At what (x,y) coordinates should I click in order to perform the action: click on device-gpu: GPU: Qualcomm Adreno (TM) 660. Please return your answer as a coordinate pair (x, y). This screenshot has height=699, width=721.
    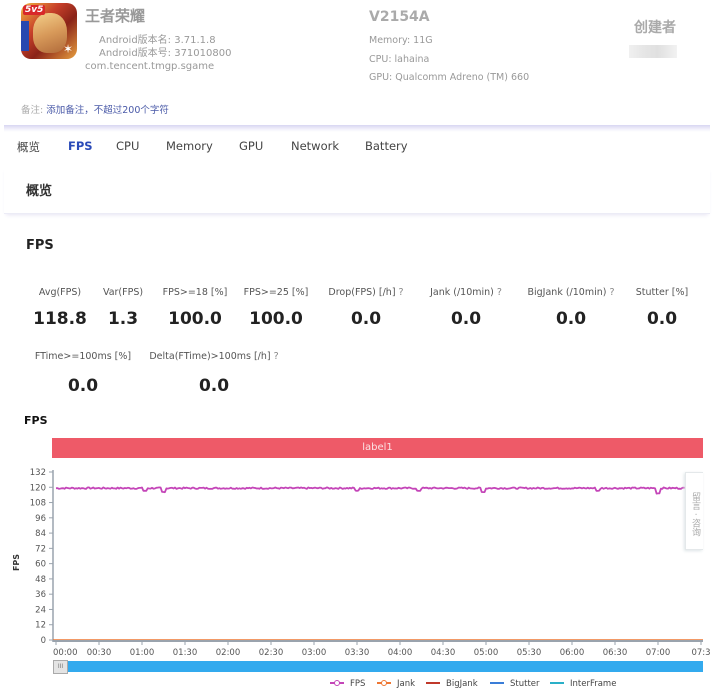
    Looking at the image, I should click on (449, 77).